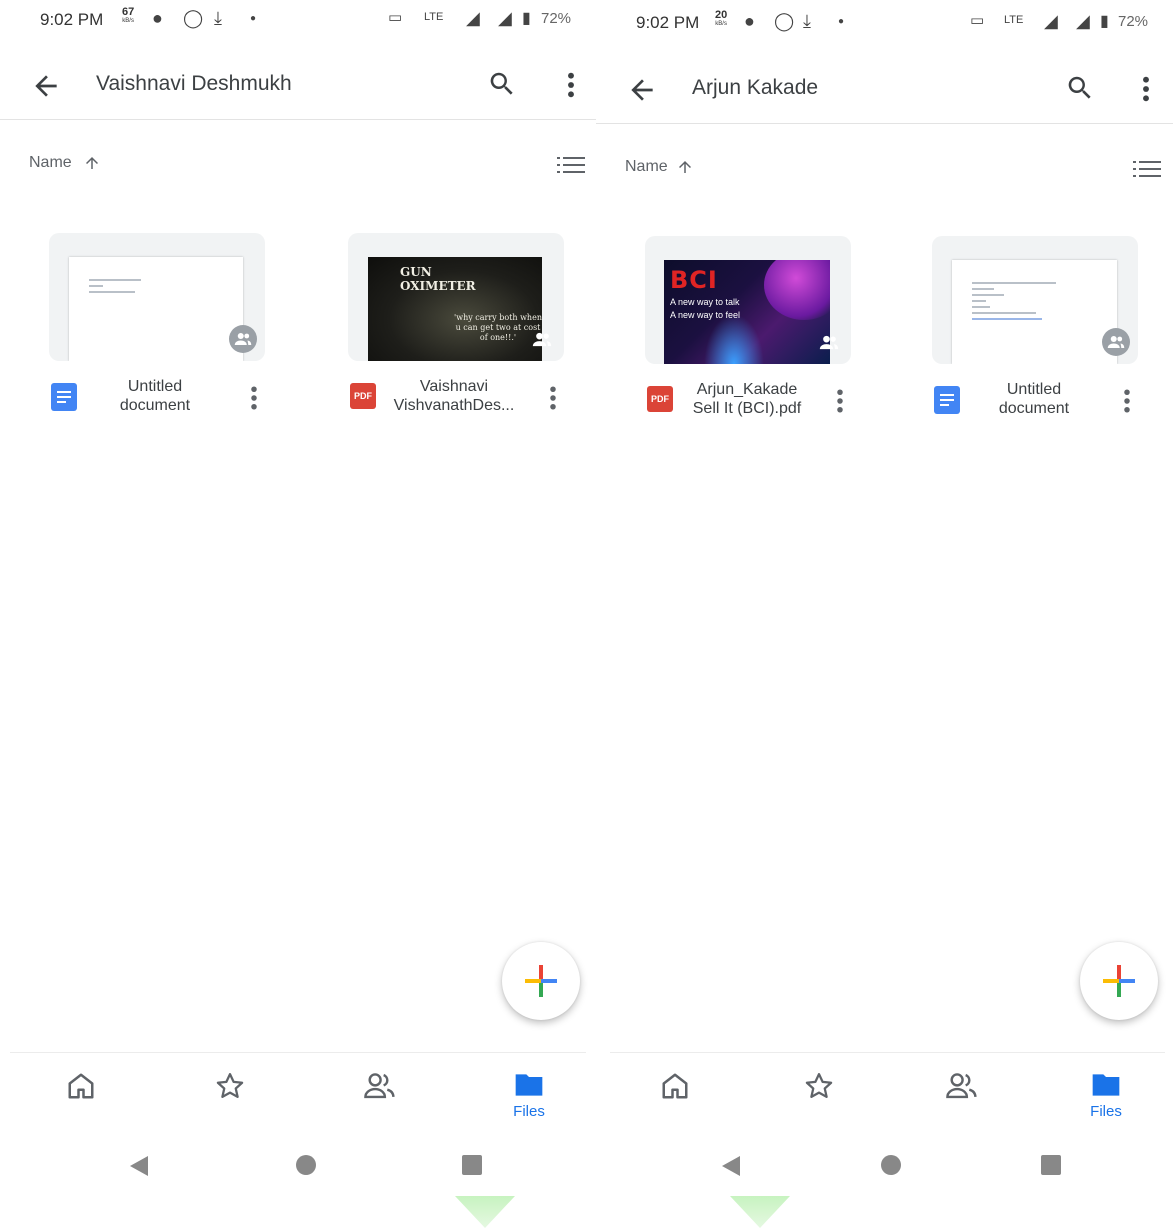 The width and height of the screenshot is (1173, 1228). Describe the element at coordinates (705, 315) in the screenshot. I see `preview-tagline-2: A new way to feel` at that location.